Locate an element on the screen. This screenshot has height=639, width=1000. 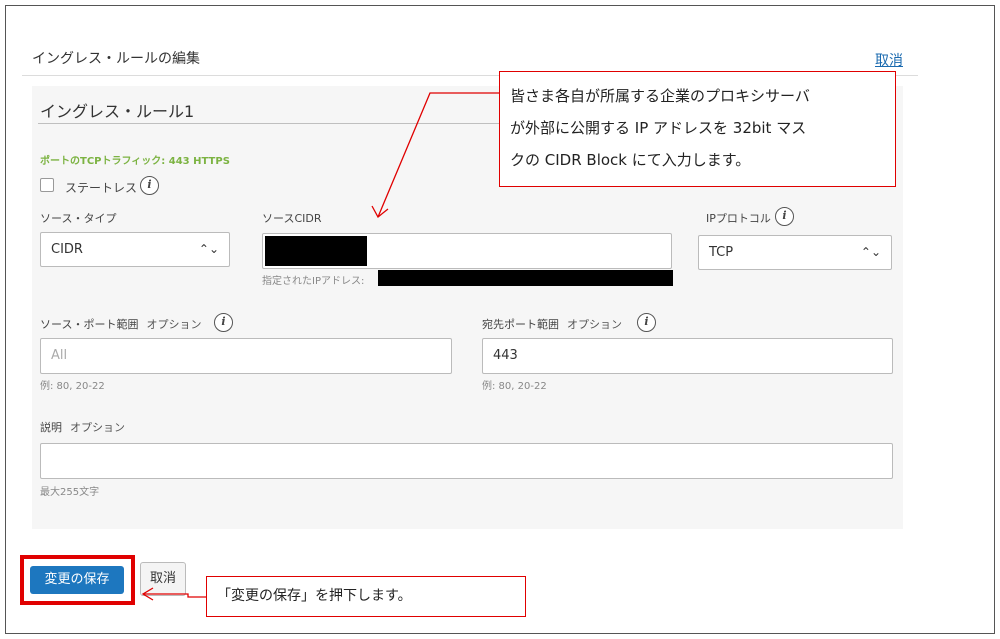
dest-port-range-label: 宛先ポート範囲 オプション is located at coordinates (552, 324).